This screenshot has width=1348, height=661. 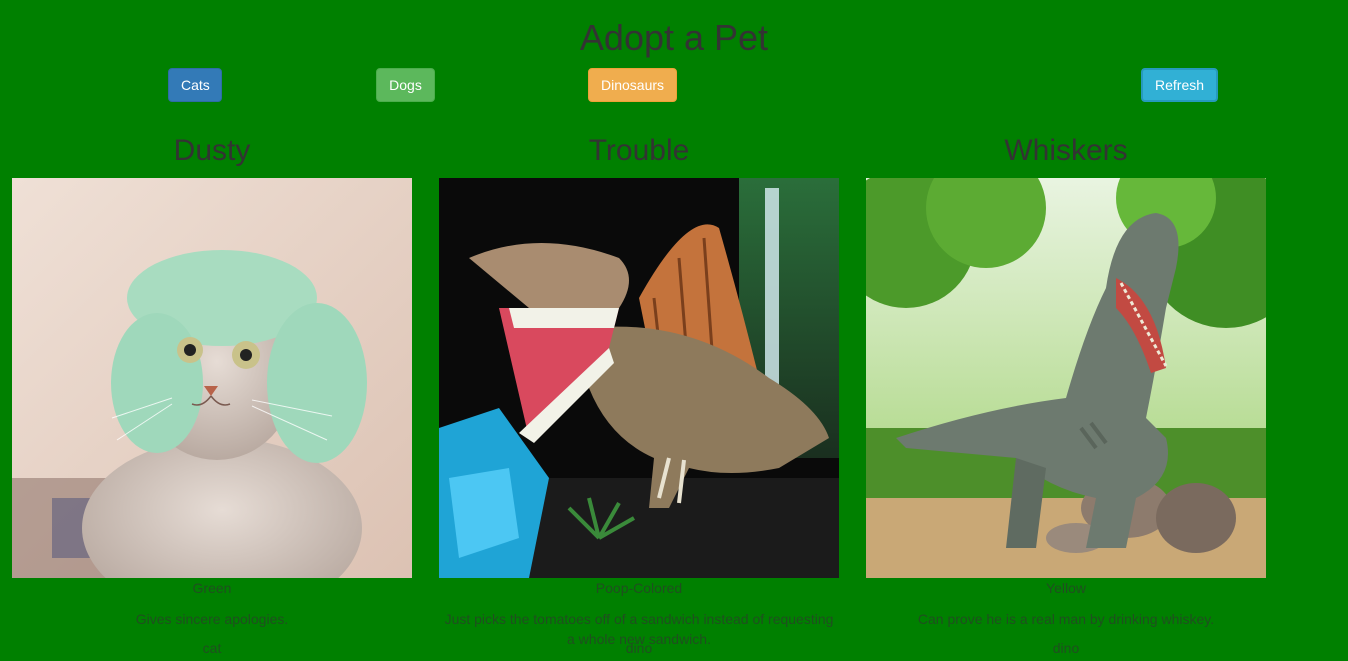 What do you see at coordinates (212, 150) in the screenshot?
I see `pet-name: Dusty` at bounding box center [212, 150].